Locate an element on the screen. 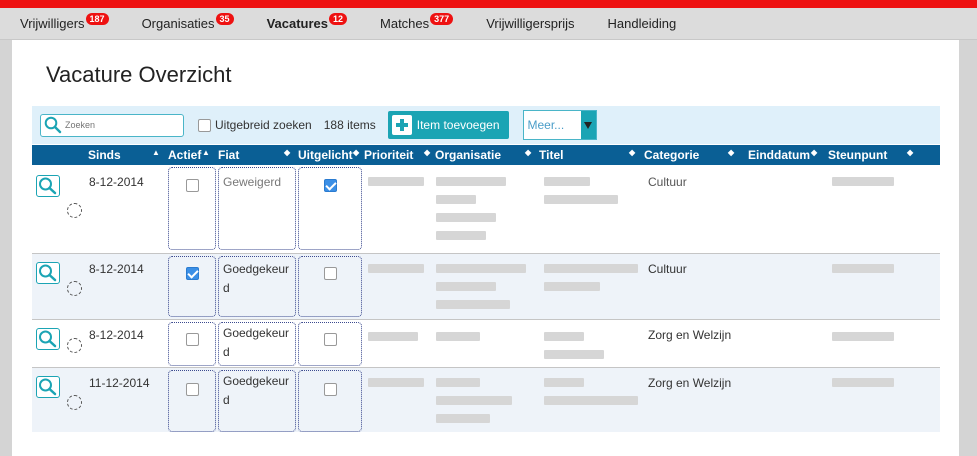 The width and height of the screenshot is (977, 456). column-header-einddatum: Einddatum is located at coordinates (779, 155).